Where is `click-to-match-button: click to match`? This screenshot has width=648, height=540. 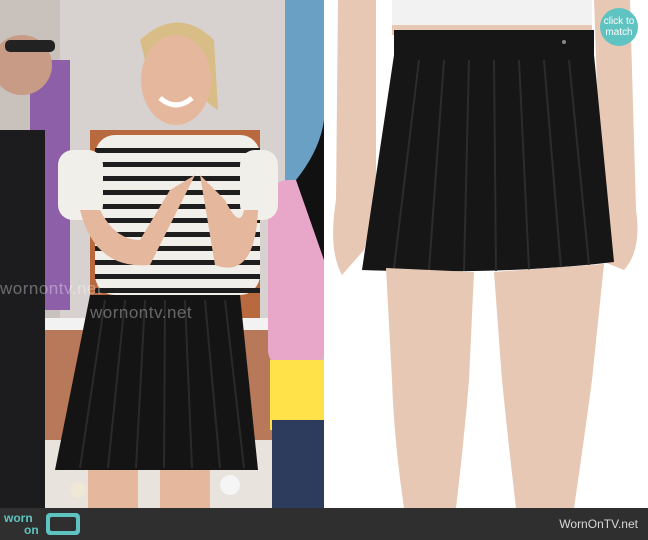
click-to-match-button: click to match is located at coordinates (619, 27).